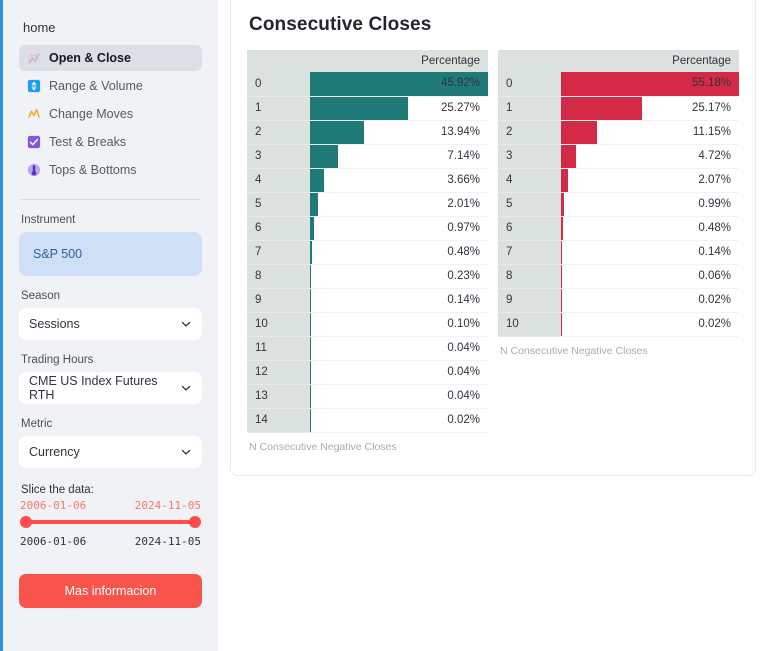 Image resolution: width=768 pixels, height=651 pixels. I want to click on row-index-cell: 8, so click(278, 276).